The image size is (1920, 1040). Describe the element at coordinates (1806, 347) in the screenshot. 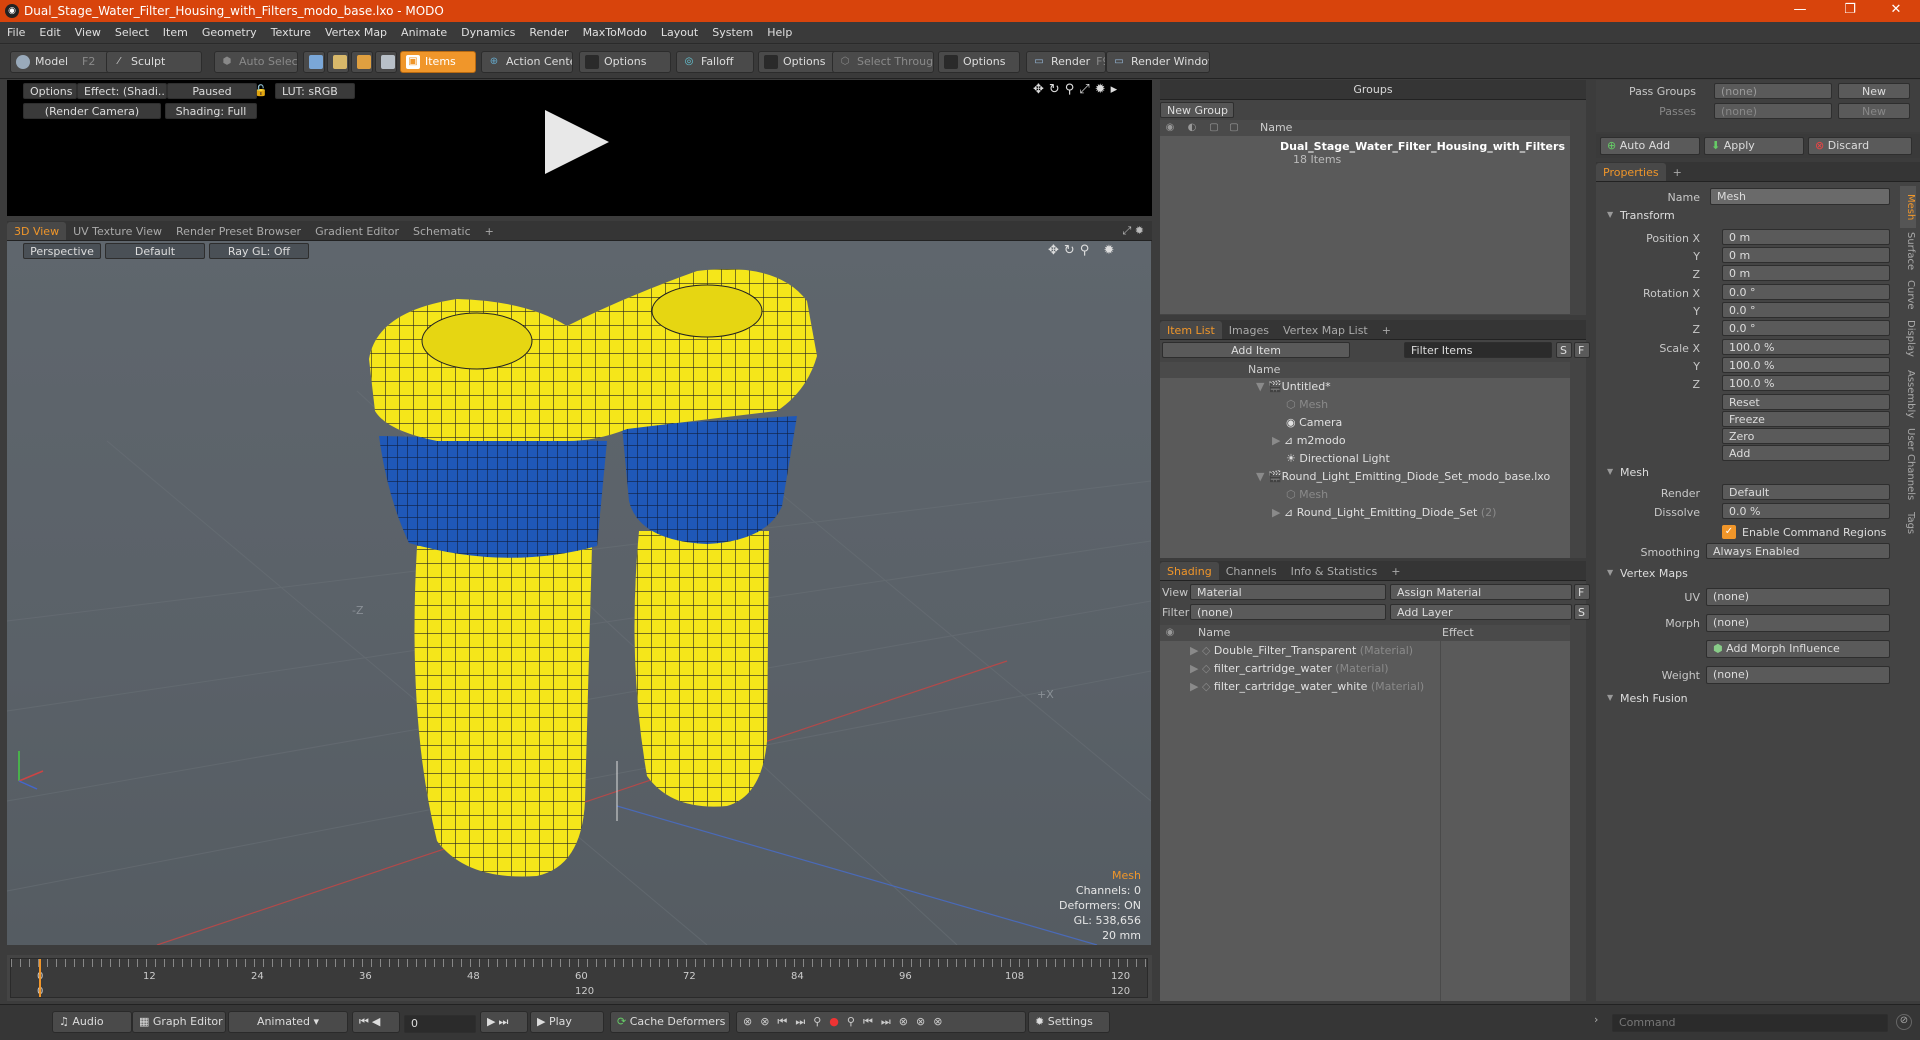

I see `scale-x-field: 100.0 %` at that location.